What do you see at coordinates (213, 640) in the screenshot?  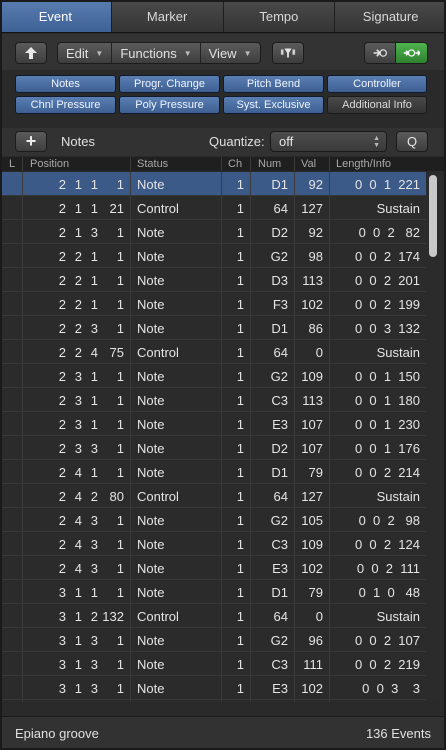 I see `table-row: 3 1 3 1 Note 1 G2 96 0 0 2 107` at bounding box center [213, 640].